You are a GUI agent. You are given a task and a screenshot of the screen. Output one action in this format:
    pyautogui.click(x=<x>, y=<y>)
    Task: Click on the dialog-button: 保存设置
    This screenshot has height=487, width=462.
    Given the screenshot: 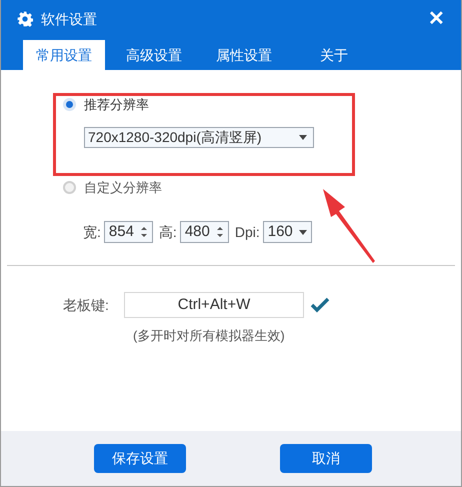 What is the action you would take?
    pyautogui.click(x=140, y=458)
    